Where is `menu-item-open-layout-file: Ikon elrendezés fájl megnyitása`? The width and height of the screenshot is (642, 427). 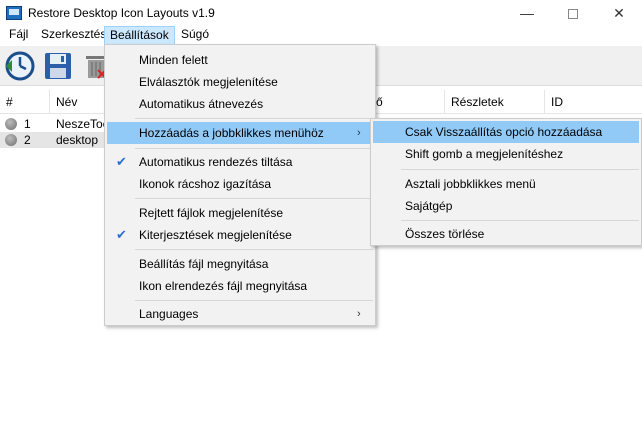
menu-item-open-layout-file: Ikon elrendezés fájl megnyitása is located at coordinates (240, 286).